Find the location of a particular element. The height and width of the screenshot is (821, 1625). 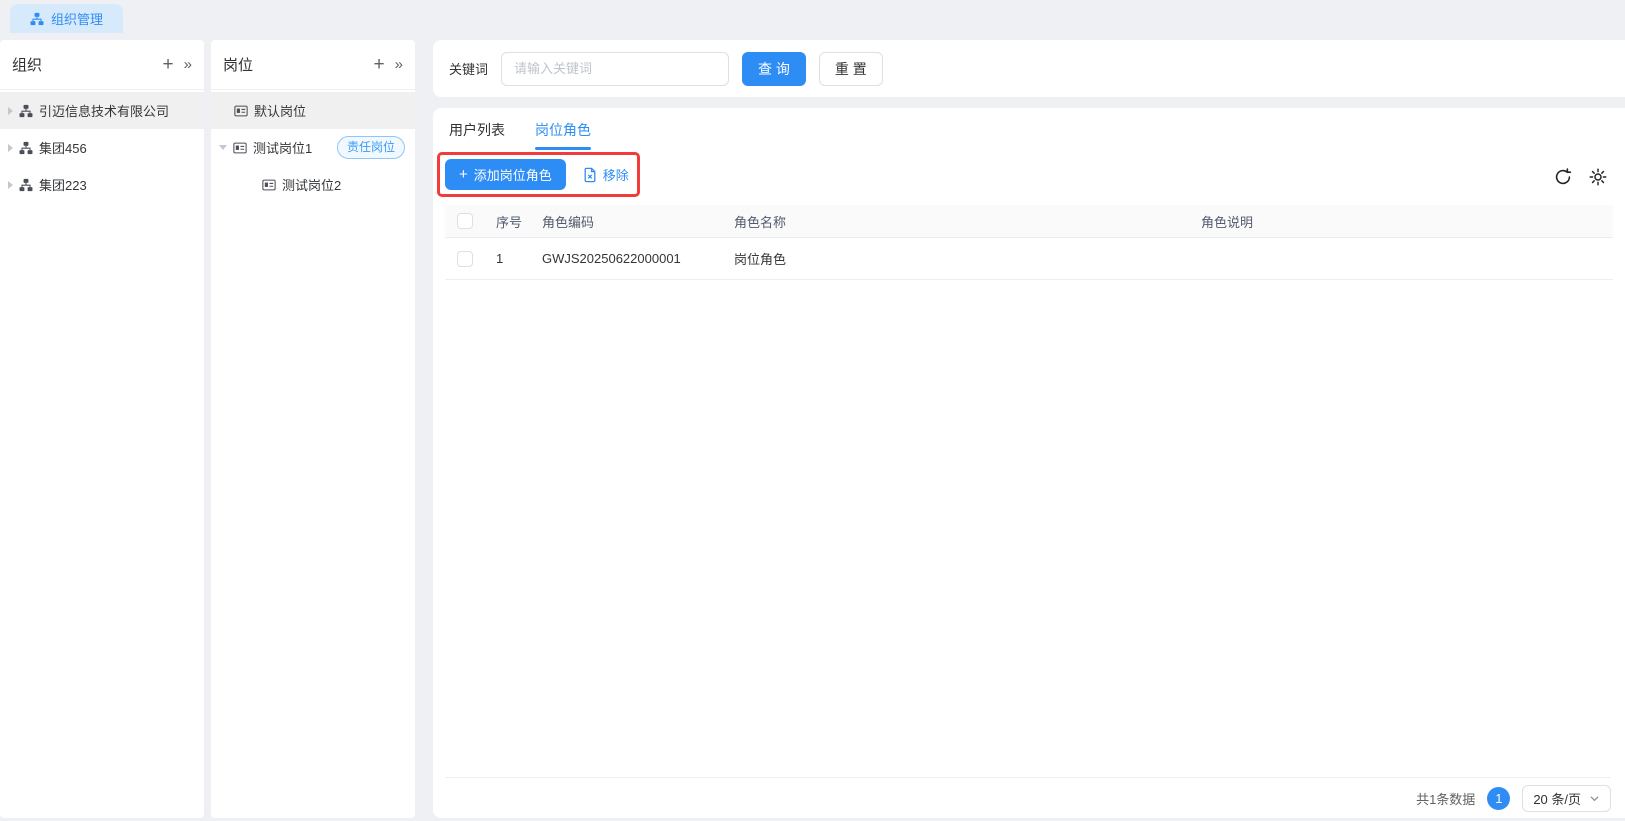

position-tree-item-test2: 测试岗位2 is located at coordinates (313, 184).